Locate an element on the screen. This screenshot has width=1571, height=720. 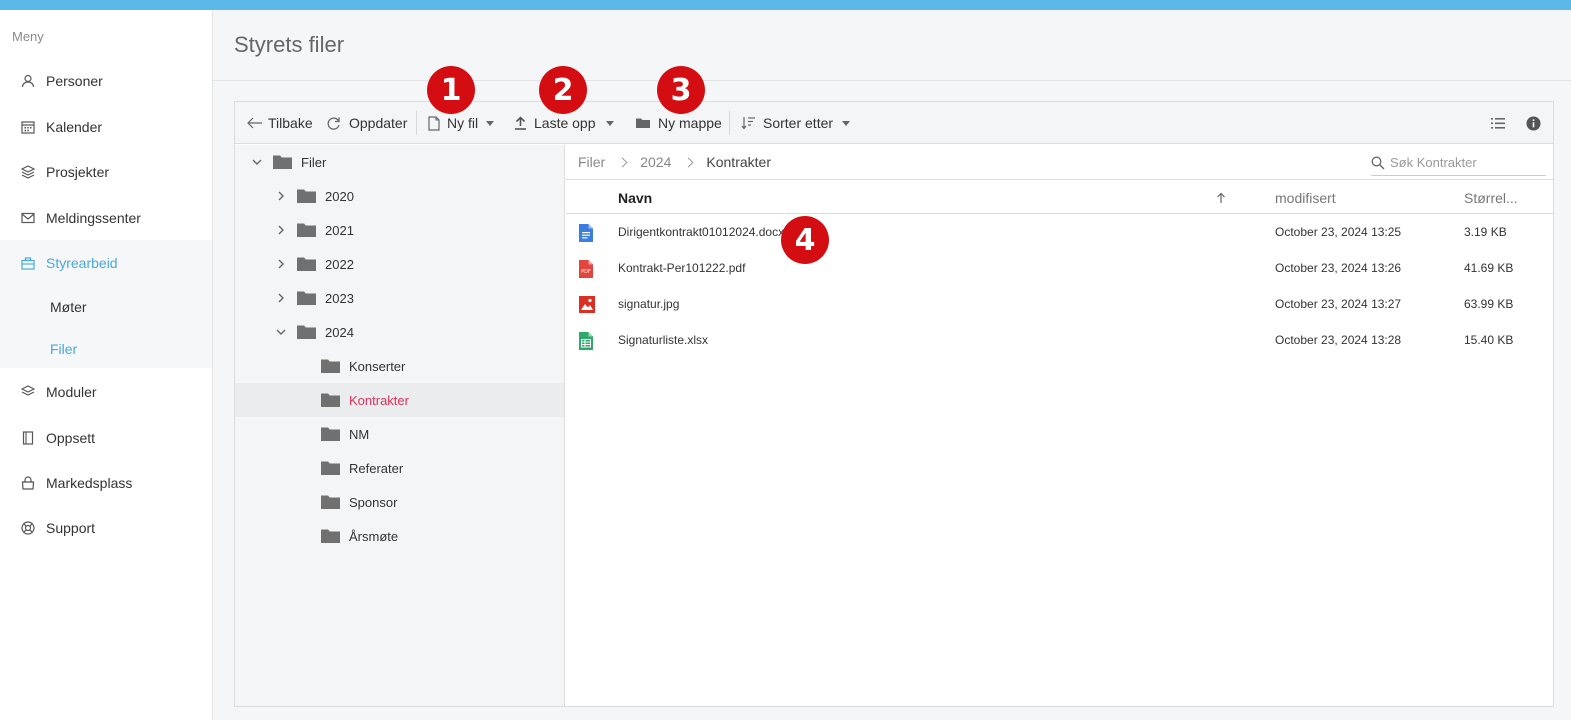
sidebar-subitem-moter: Møter is located at coordinates (68, 307).